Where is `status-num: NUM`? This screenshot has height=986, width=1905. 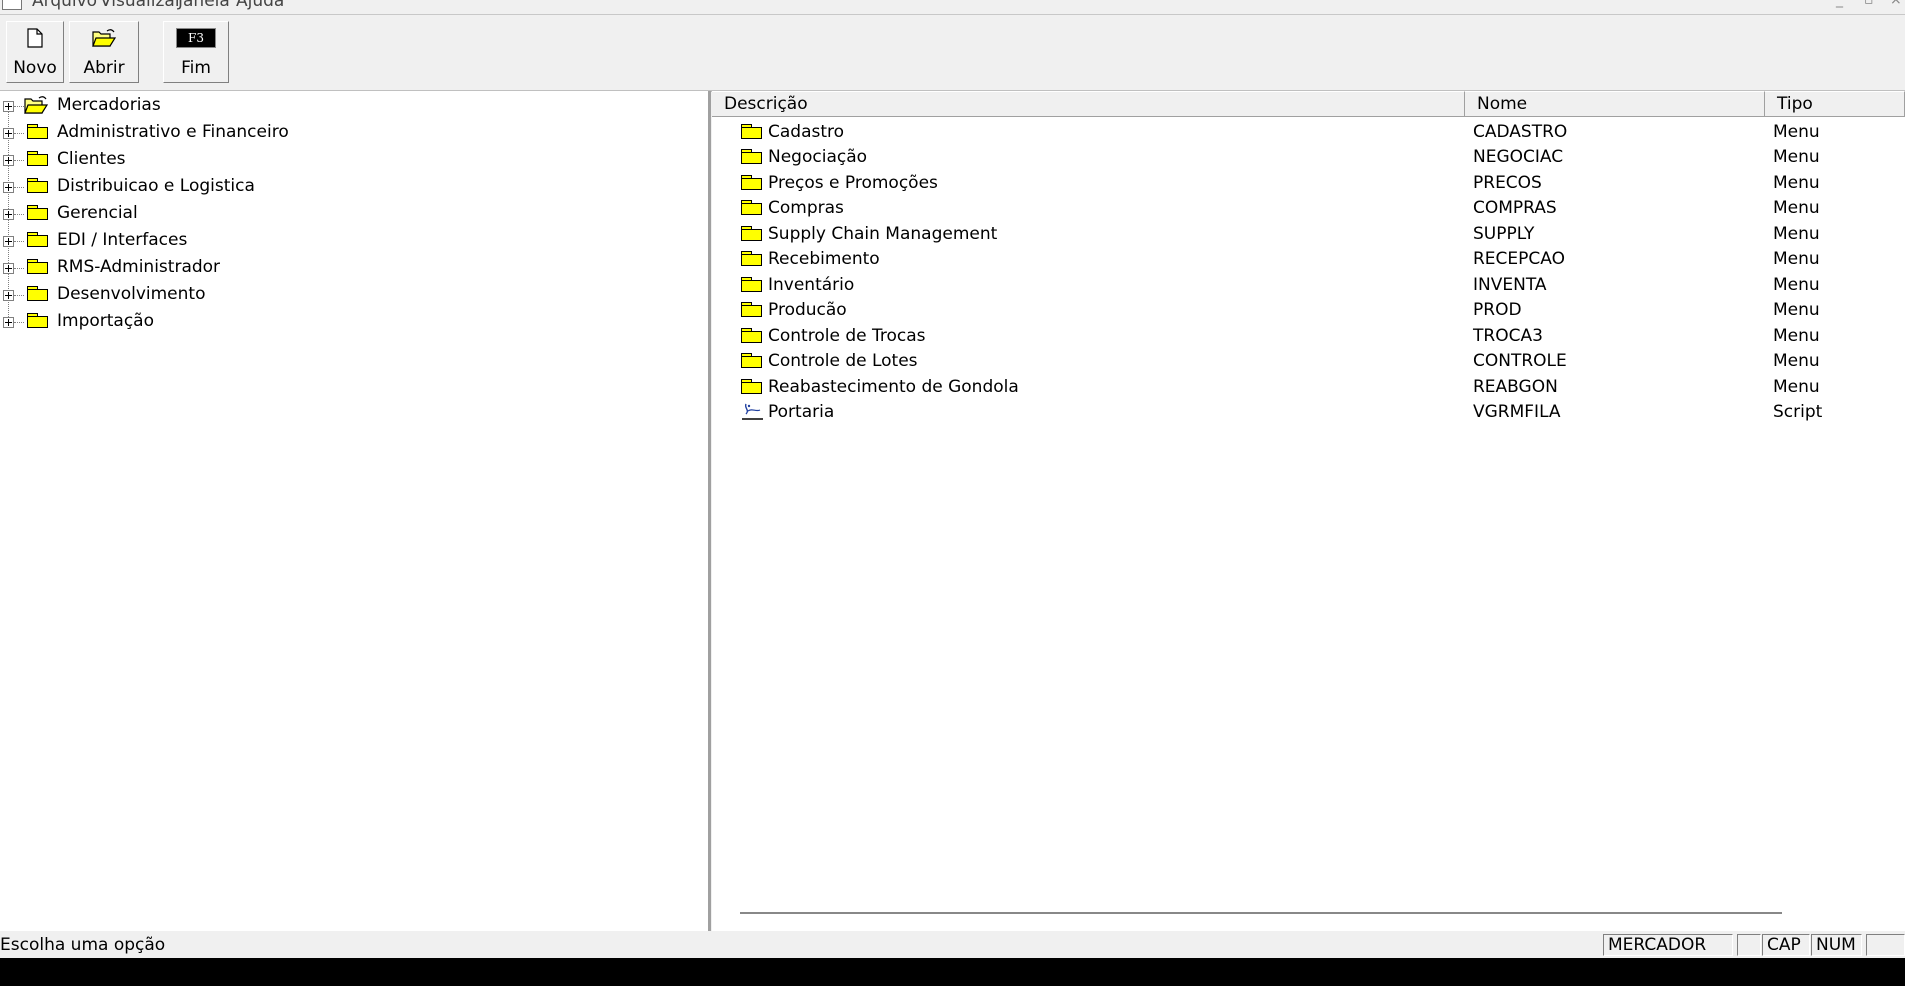 status-num: NUM is located at coordinates (1836, 945).